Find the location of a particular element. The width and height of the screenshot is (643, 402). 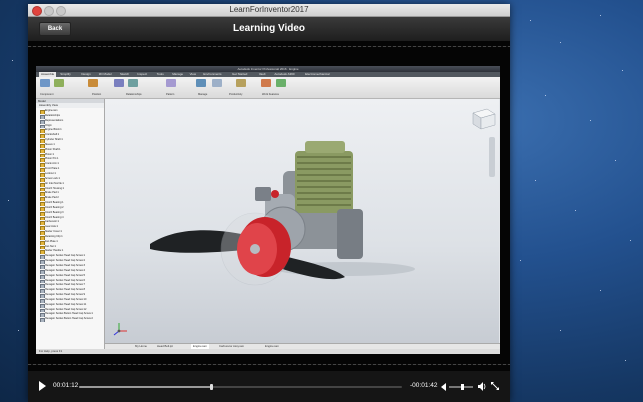

progress-slider is located at coordinates (240, 387).